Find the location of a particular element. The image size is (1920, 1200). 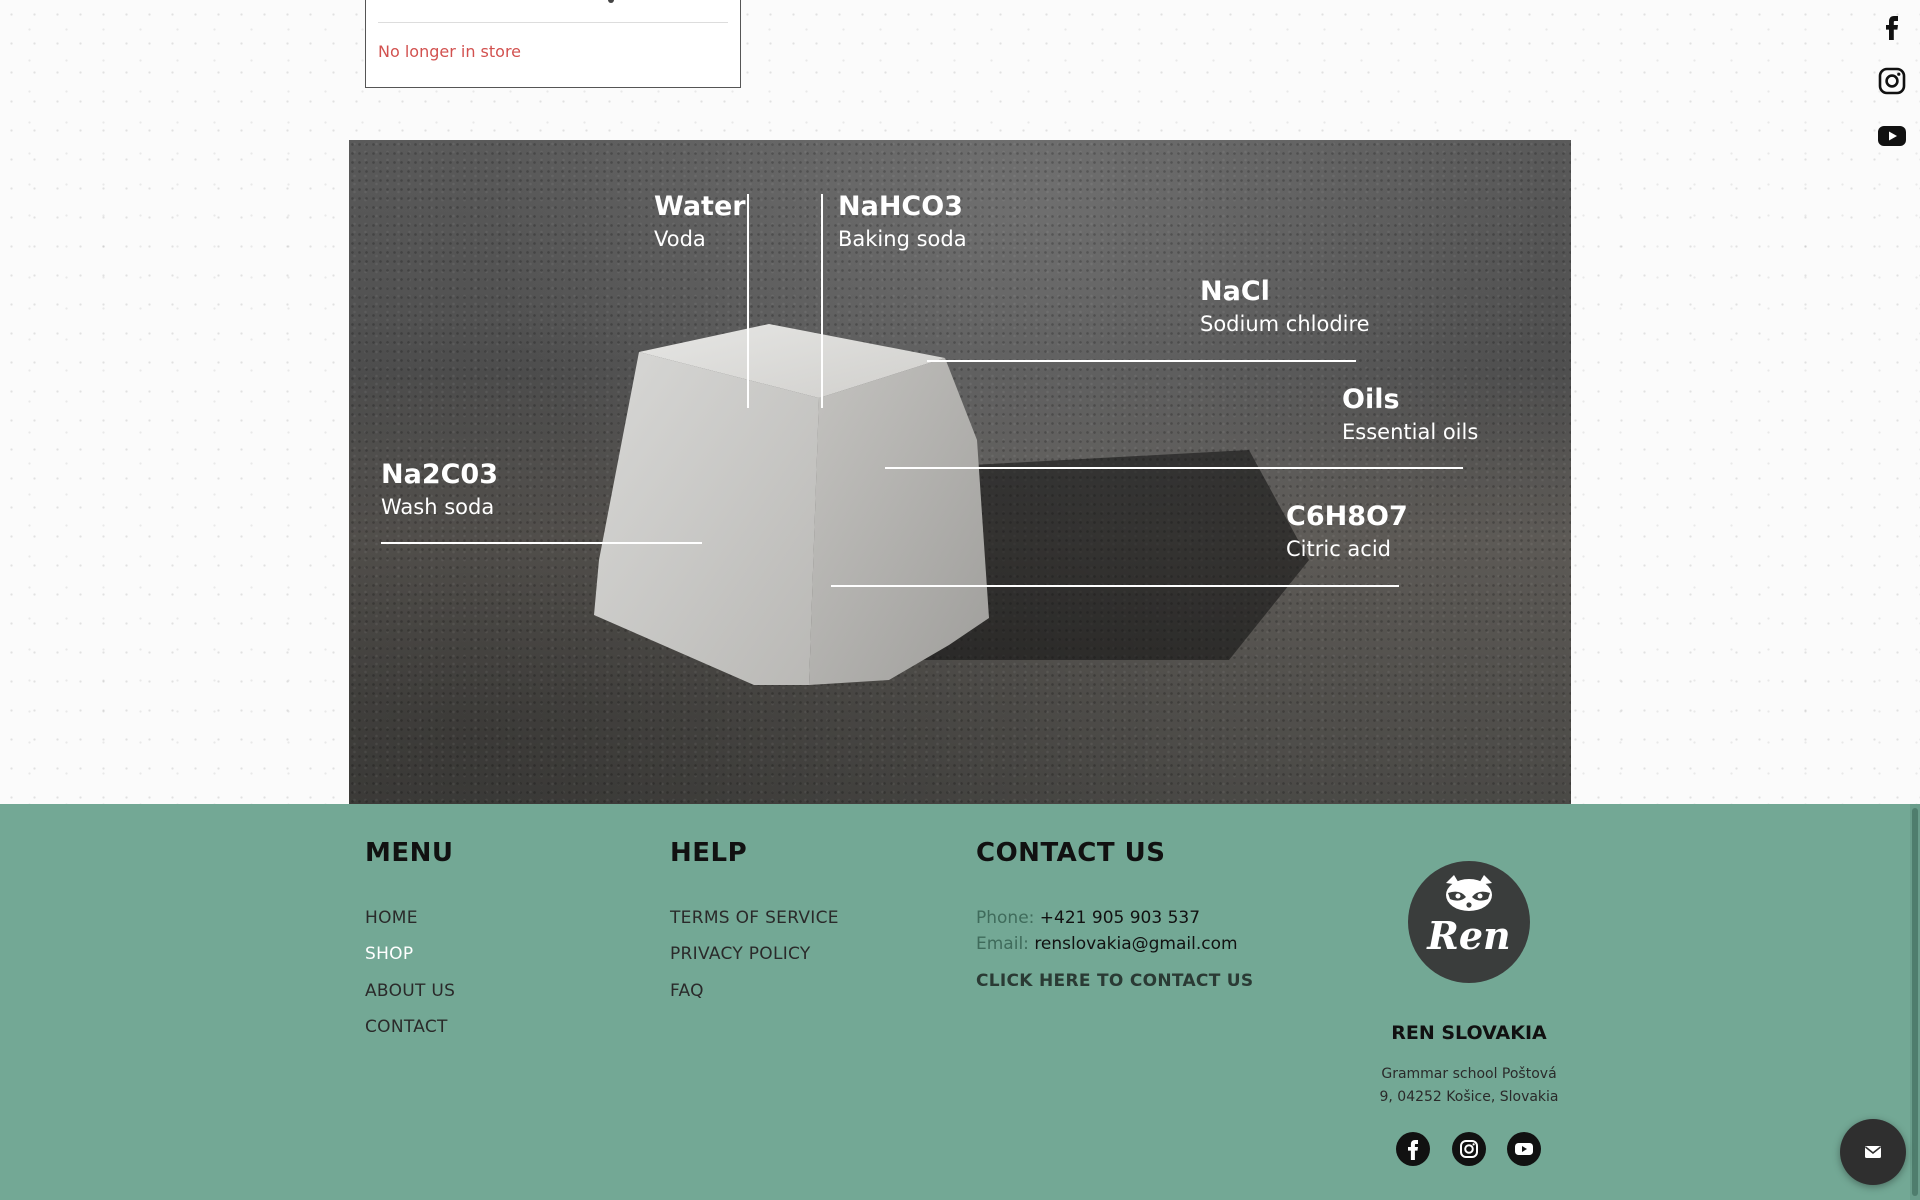

contact-phone: Phone: +421 905 903 537 is located at coordinates (1088, 918).